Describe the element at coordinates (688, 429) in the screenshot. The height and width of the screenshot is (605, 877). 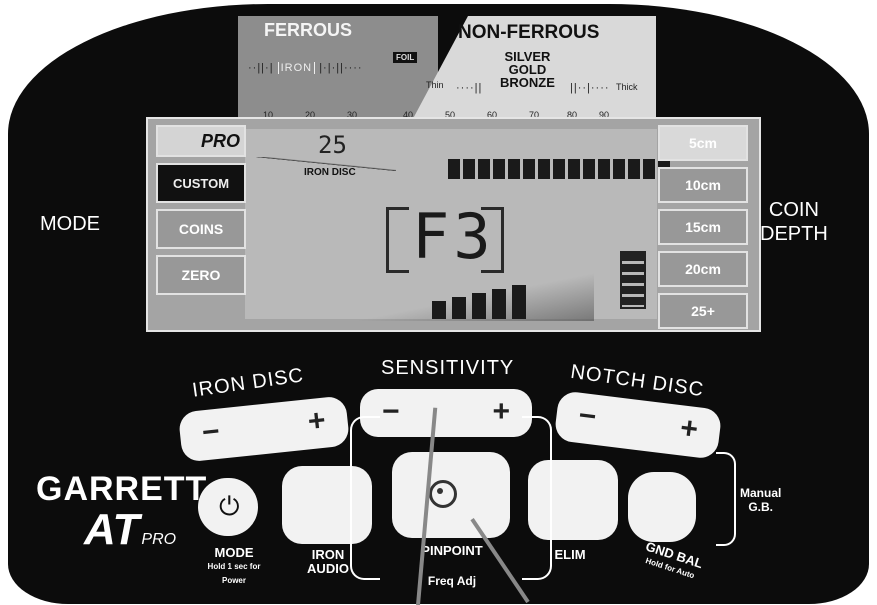
I see `notch-disc-plus: +` at that location.